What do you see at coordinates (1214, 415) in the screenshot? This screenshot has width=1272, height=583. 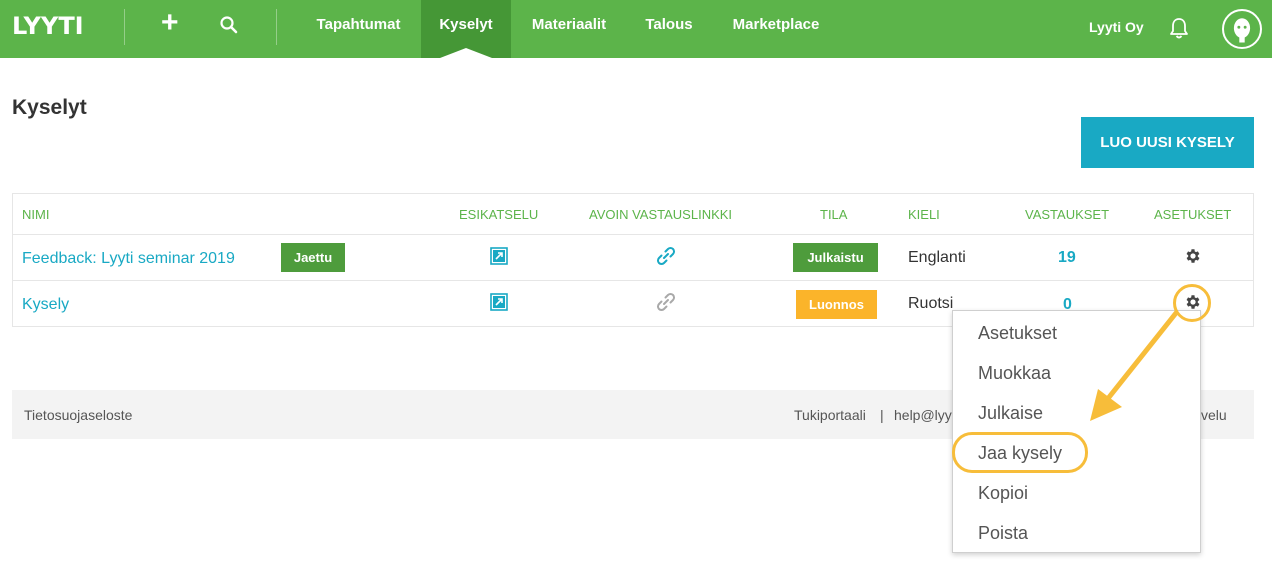 I see `footer-link-partial: velu` at bounding box center [1214, 415].